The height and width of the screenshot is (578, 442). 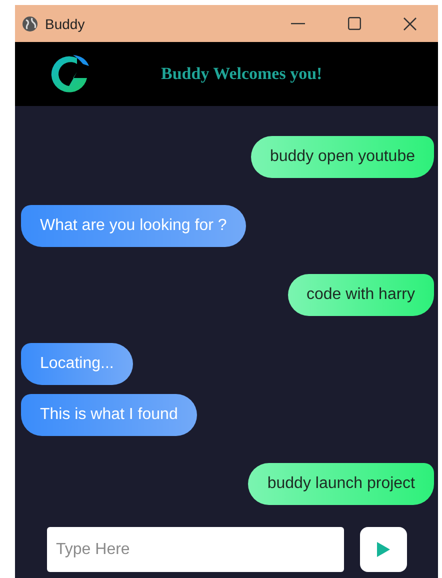 What do you see at coordinates (241, 74) in the screenshot?
I see `header-title: Buddy Welcomes you!` at bounding box center [241, 74].